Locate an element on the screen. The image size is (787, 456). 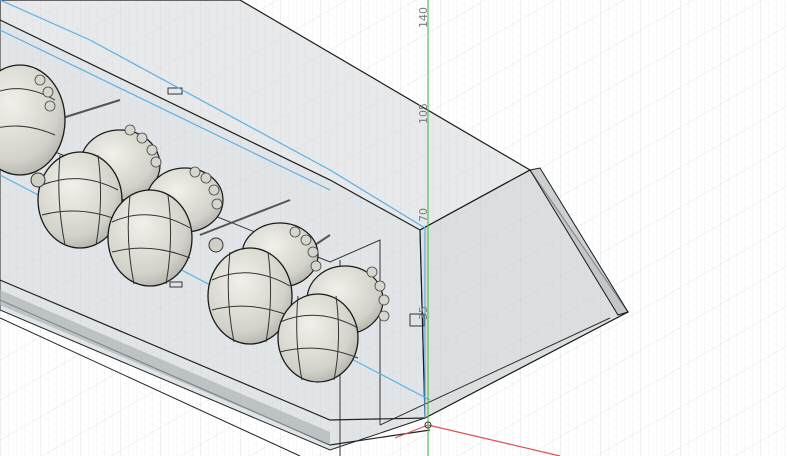
tick-label-105: 105 is located at coordinates (423, 113).